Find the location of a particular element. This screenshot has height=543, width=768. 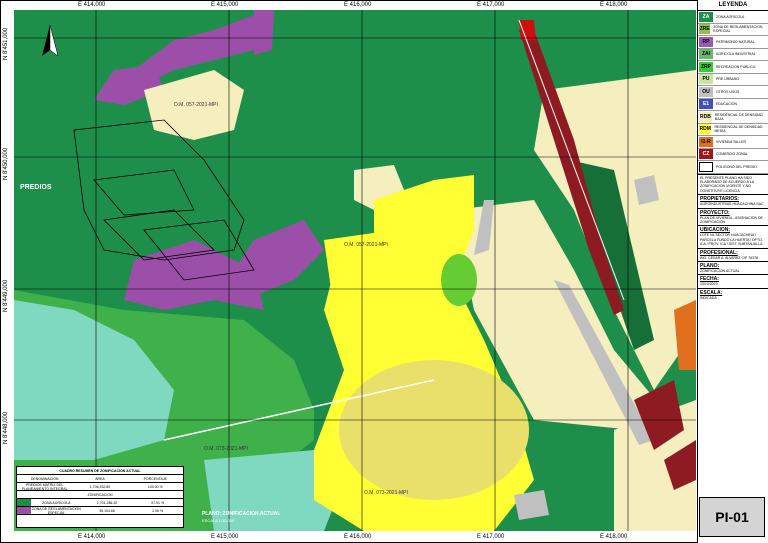

northing-label-4: N 8'448,000 is located at coordinates (6, 427).